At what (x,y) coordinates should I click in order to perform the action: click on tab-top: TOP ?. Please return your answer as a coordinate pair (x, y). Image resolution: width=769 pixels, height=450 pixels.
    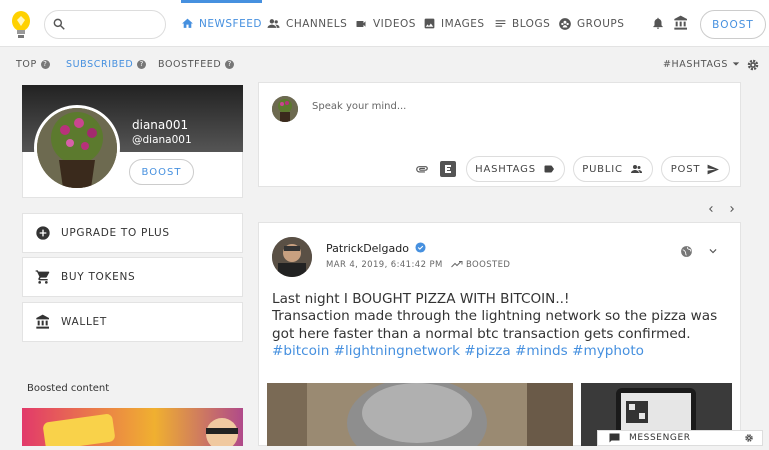
    Looking at the image, I should click on (33, 64).